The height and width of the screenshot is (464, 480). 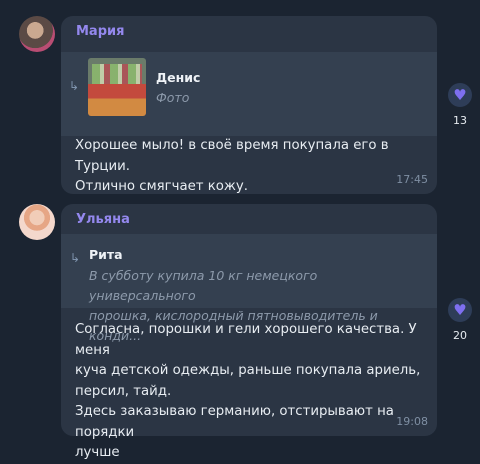 I want to click on sender-name: Ульяна, so click(x=103, y=219).